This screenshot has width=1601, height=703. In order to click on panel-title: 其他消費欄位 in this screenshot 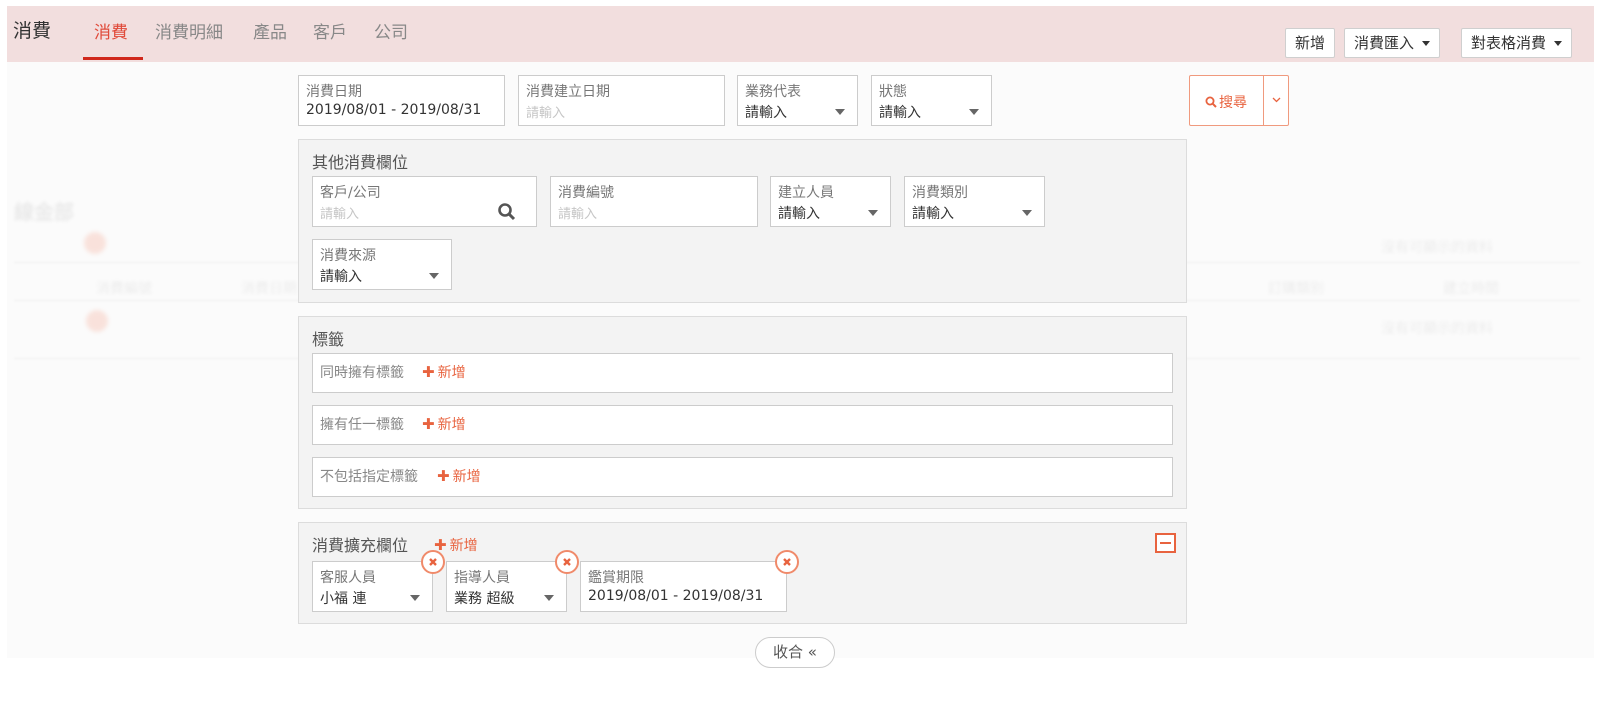, I will do `click(360, 162)`.